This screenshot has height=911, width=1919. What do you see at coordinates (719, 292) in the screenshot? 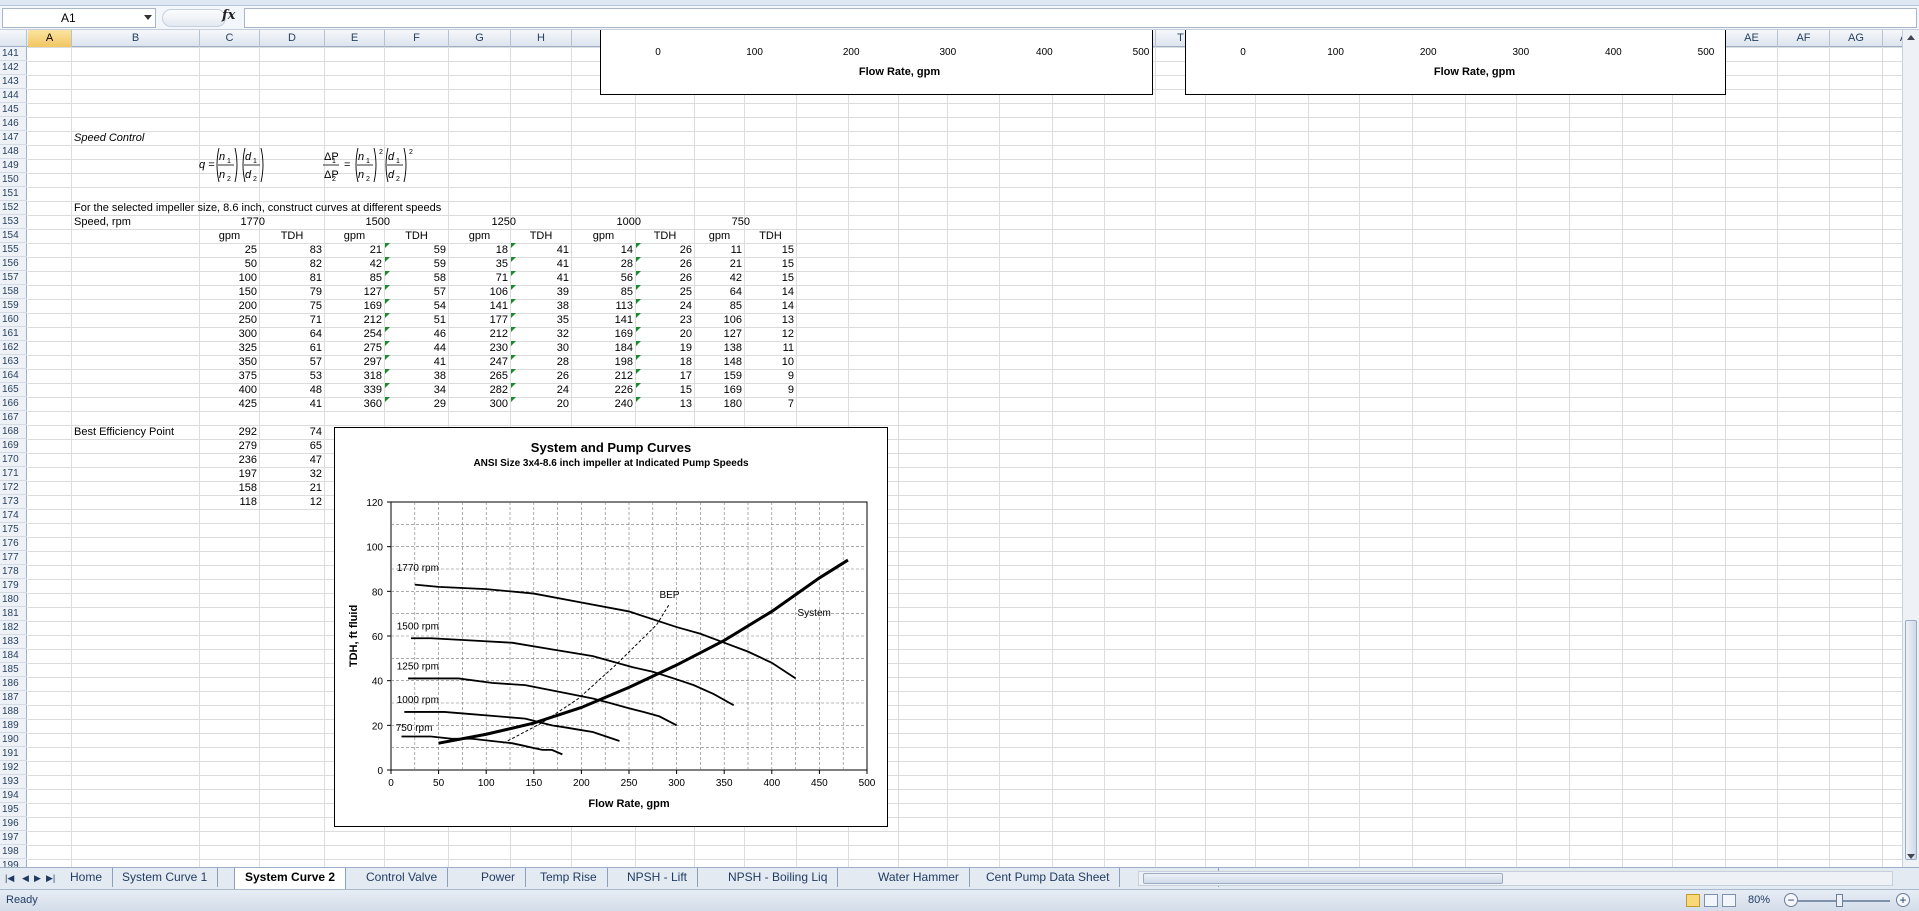
I see `table-cell: 64` at bounding box center [719, 292].